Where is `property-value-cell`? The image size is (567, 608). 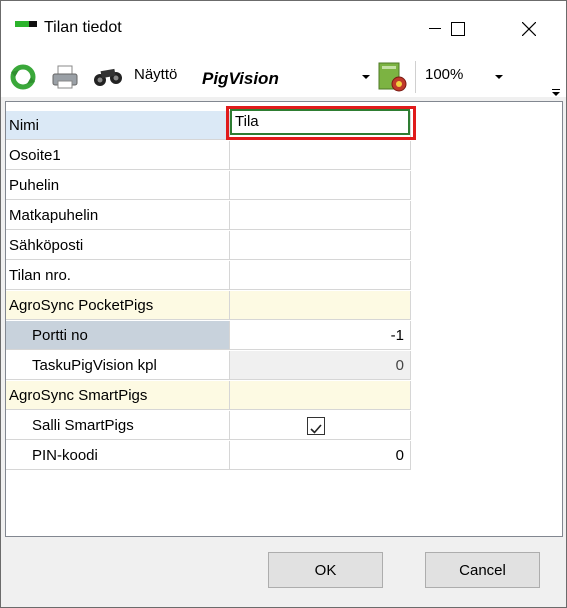 property-value-cell is located at coordinates (320, 425).